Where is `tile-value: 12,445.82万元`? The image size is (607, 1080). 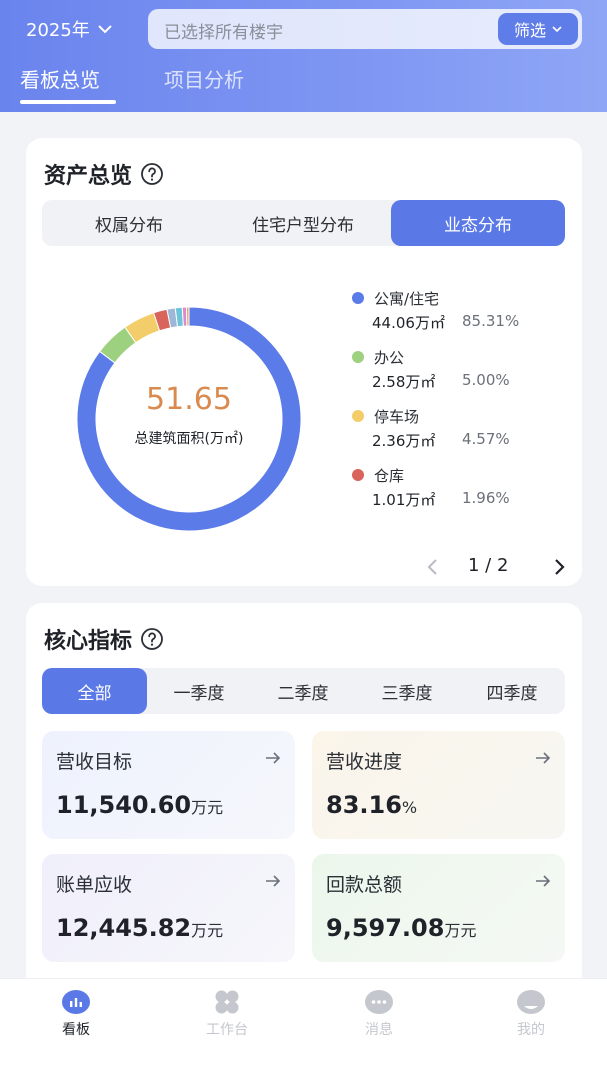
tile-value: 12,445.82万元 is located at coordinates (139, 928).